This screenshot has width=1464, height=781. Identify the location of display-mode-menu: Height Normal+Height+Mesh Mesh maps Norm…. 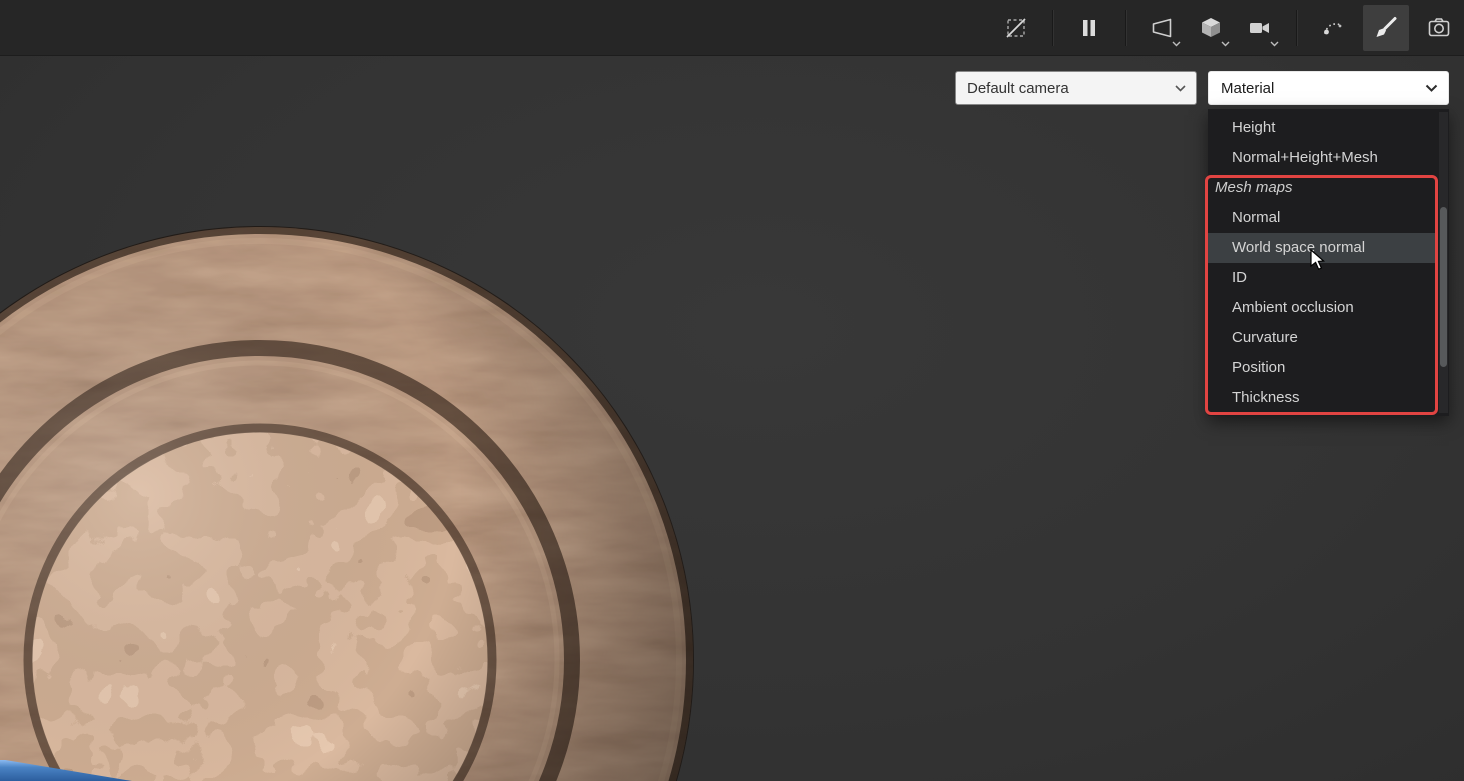
(1328, 262).